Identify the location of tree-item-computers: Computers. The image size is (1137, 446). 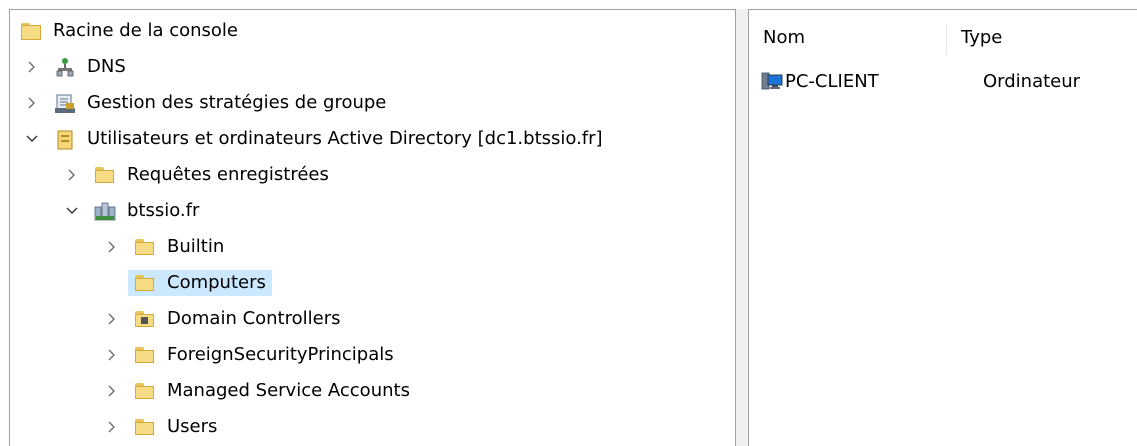
(200, 283).